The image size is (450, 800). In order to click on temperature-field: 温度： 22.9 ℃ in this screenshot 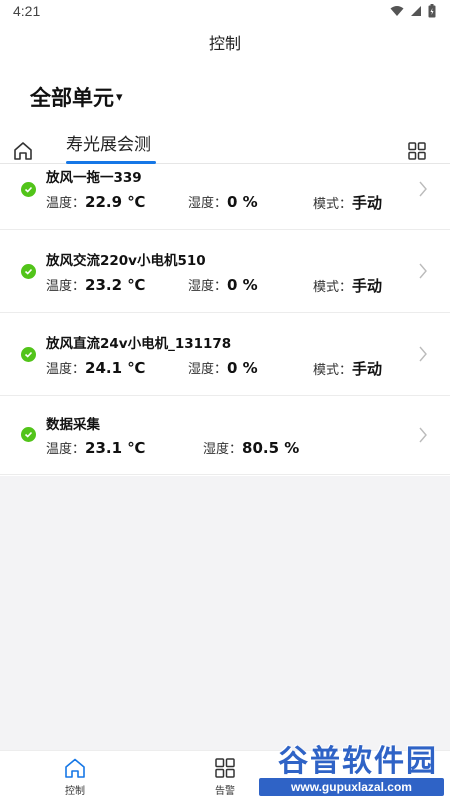, I will do `click(95, 201)`.